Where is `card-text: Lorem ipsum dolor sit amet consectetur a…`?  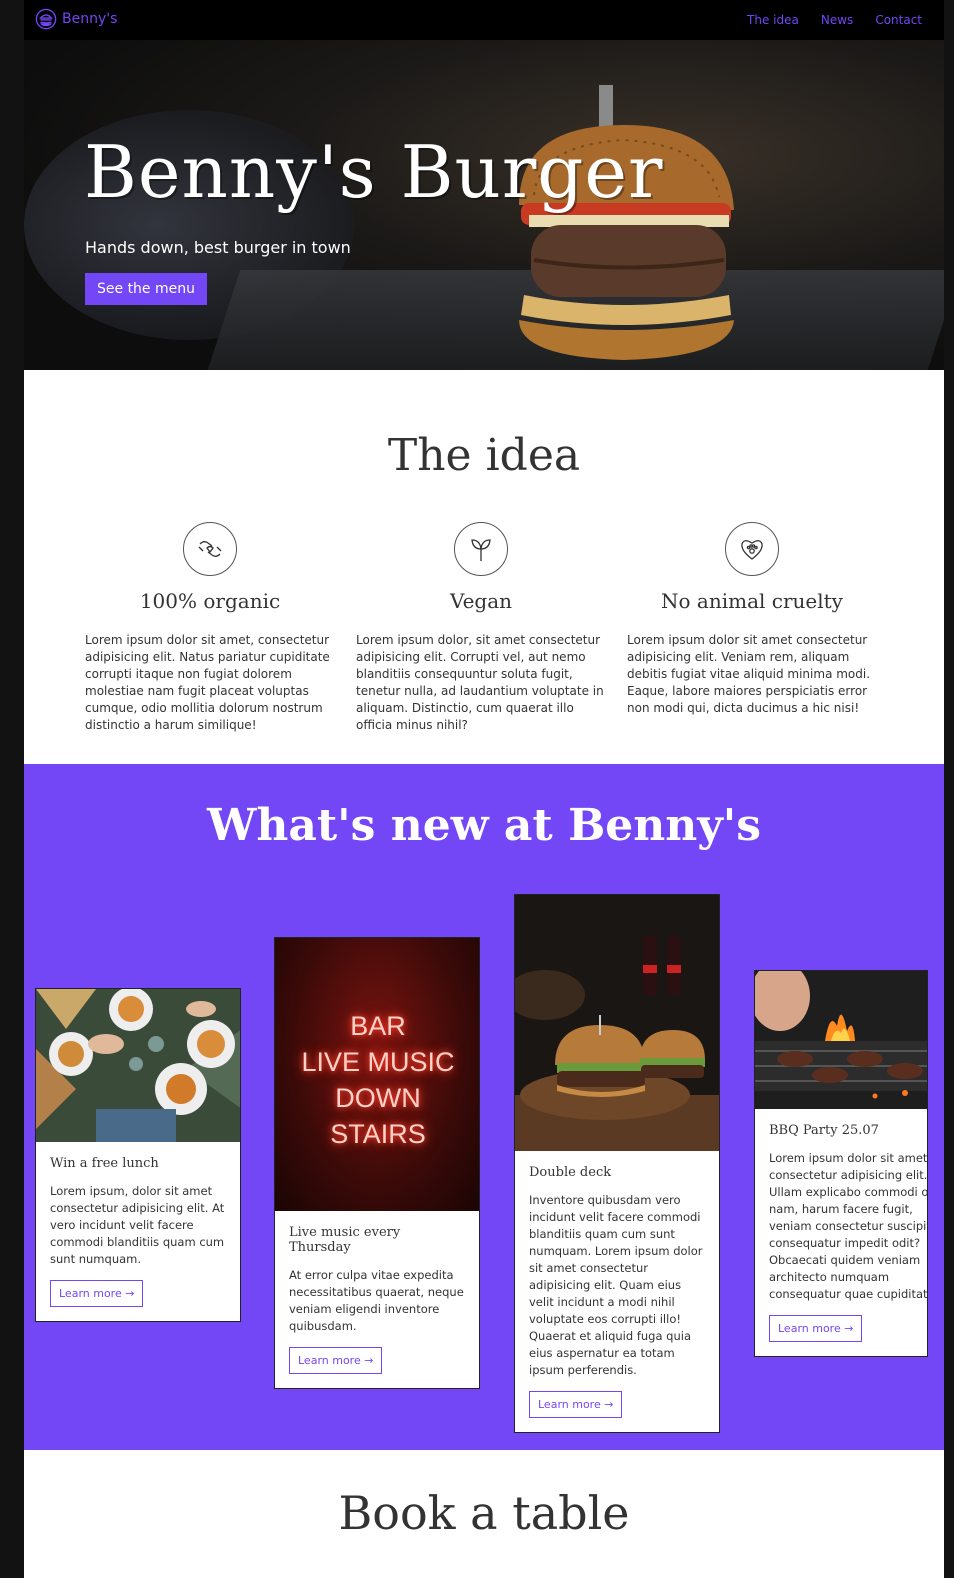 card-text: Lorem ipsum dolor sit amet consectetur a… is located at coordinates (848, 1226).